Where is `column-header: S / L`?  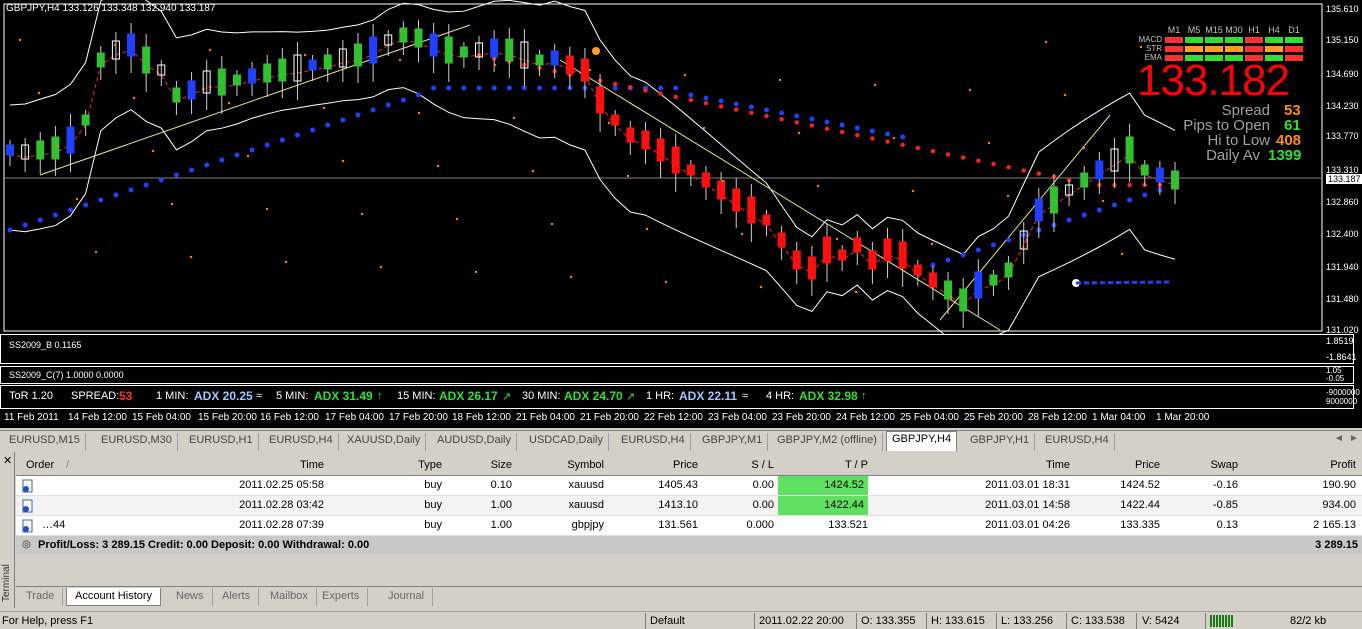 column-header: S / L is located at coordinates (762, 465).